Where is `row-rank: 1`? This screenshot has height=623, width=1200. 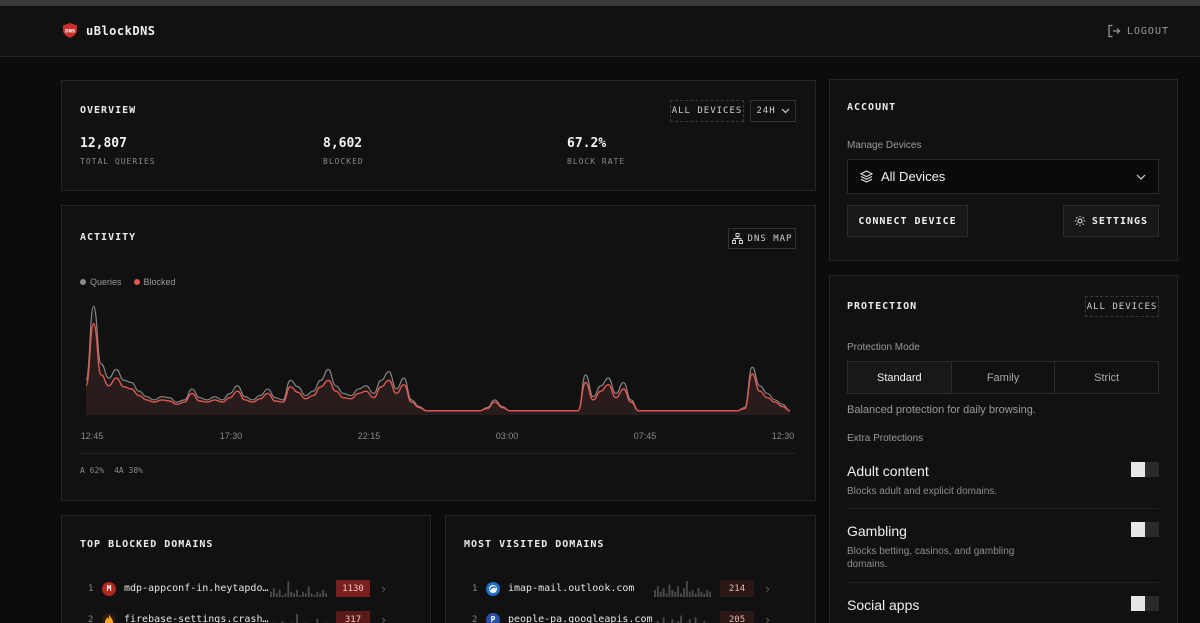 row-rank: 1 is located at coordinates (91, 588).